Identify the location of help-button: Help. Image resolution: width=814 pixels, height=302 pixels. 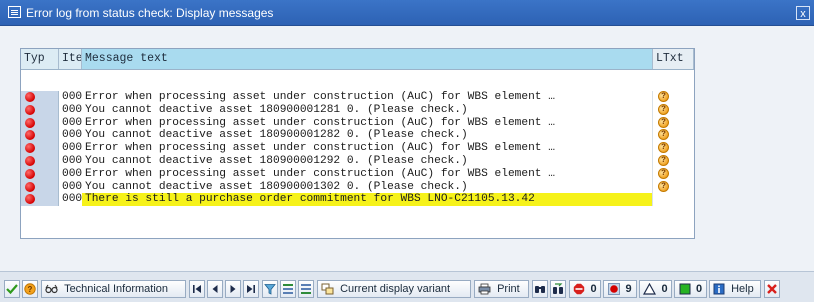
(735, 289).